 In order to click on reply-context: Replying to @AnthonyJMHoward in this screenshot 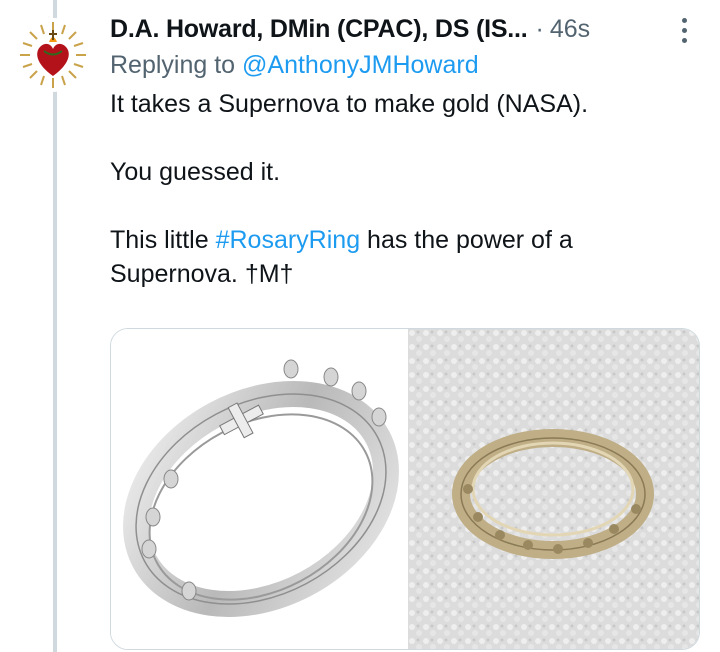, I will do `click(410, 65)`.